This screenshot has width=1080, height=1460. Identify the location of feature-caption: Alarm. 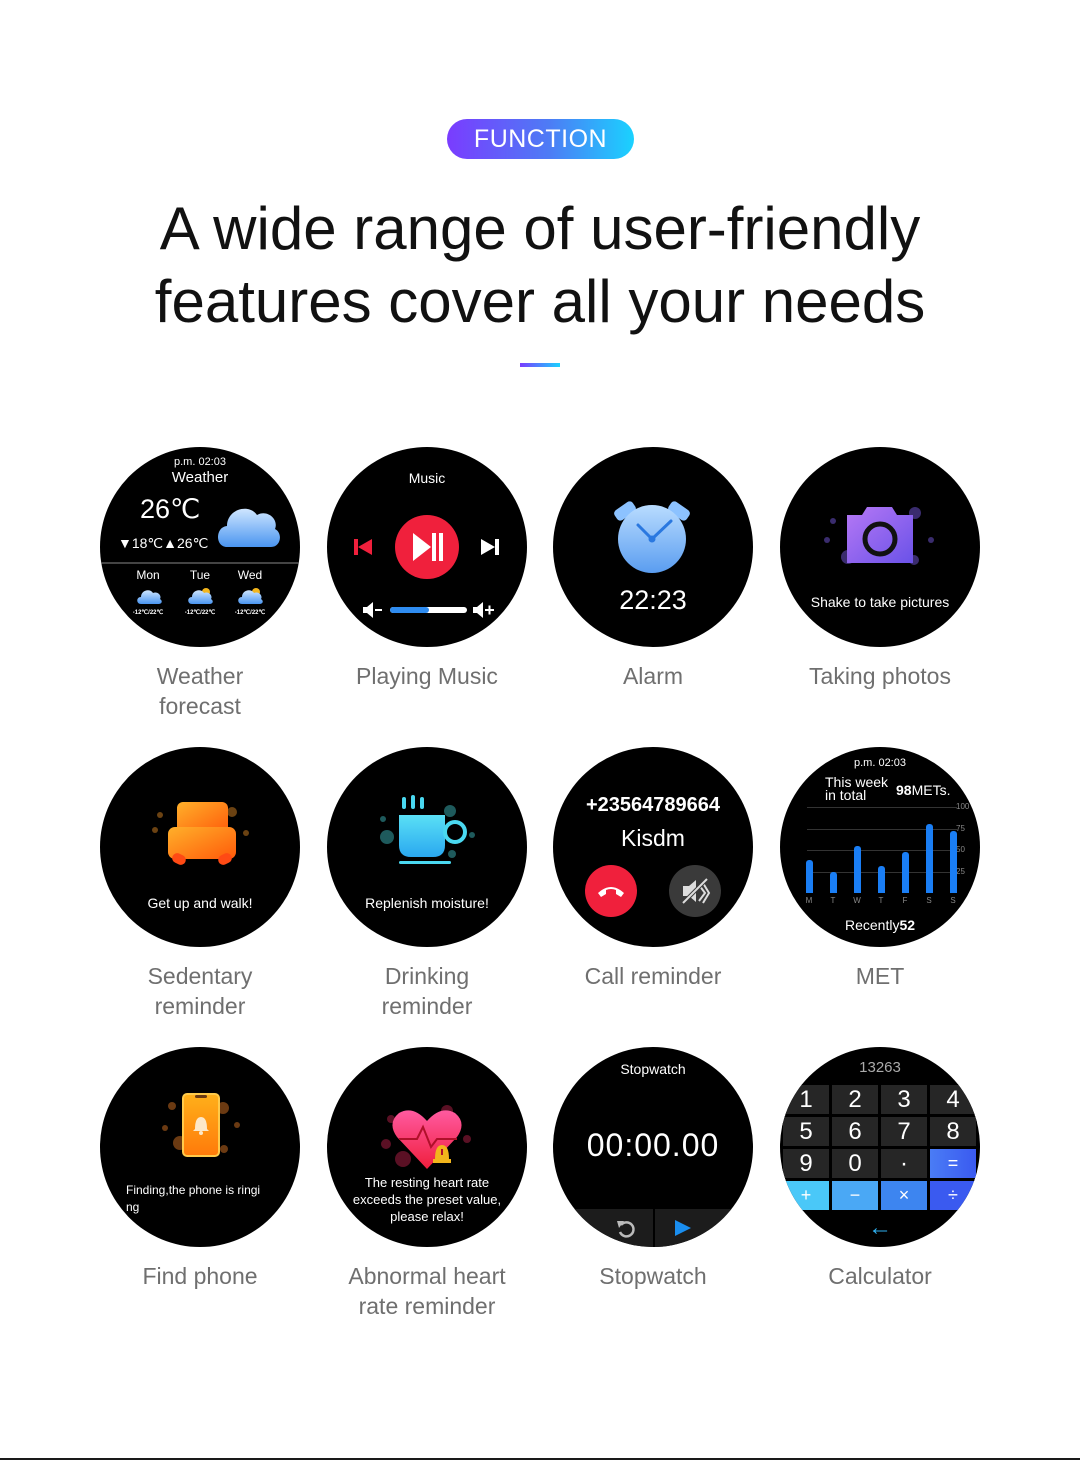
(653, 676).